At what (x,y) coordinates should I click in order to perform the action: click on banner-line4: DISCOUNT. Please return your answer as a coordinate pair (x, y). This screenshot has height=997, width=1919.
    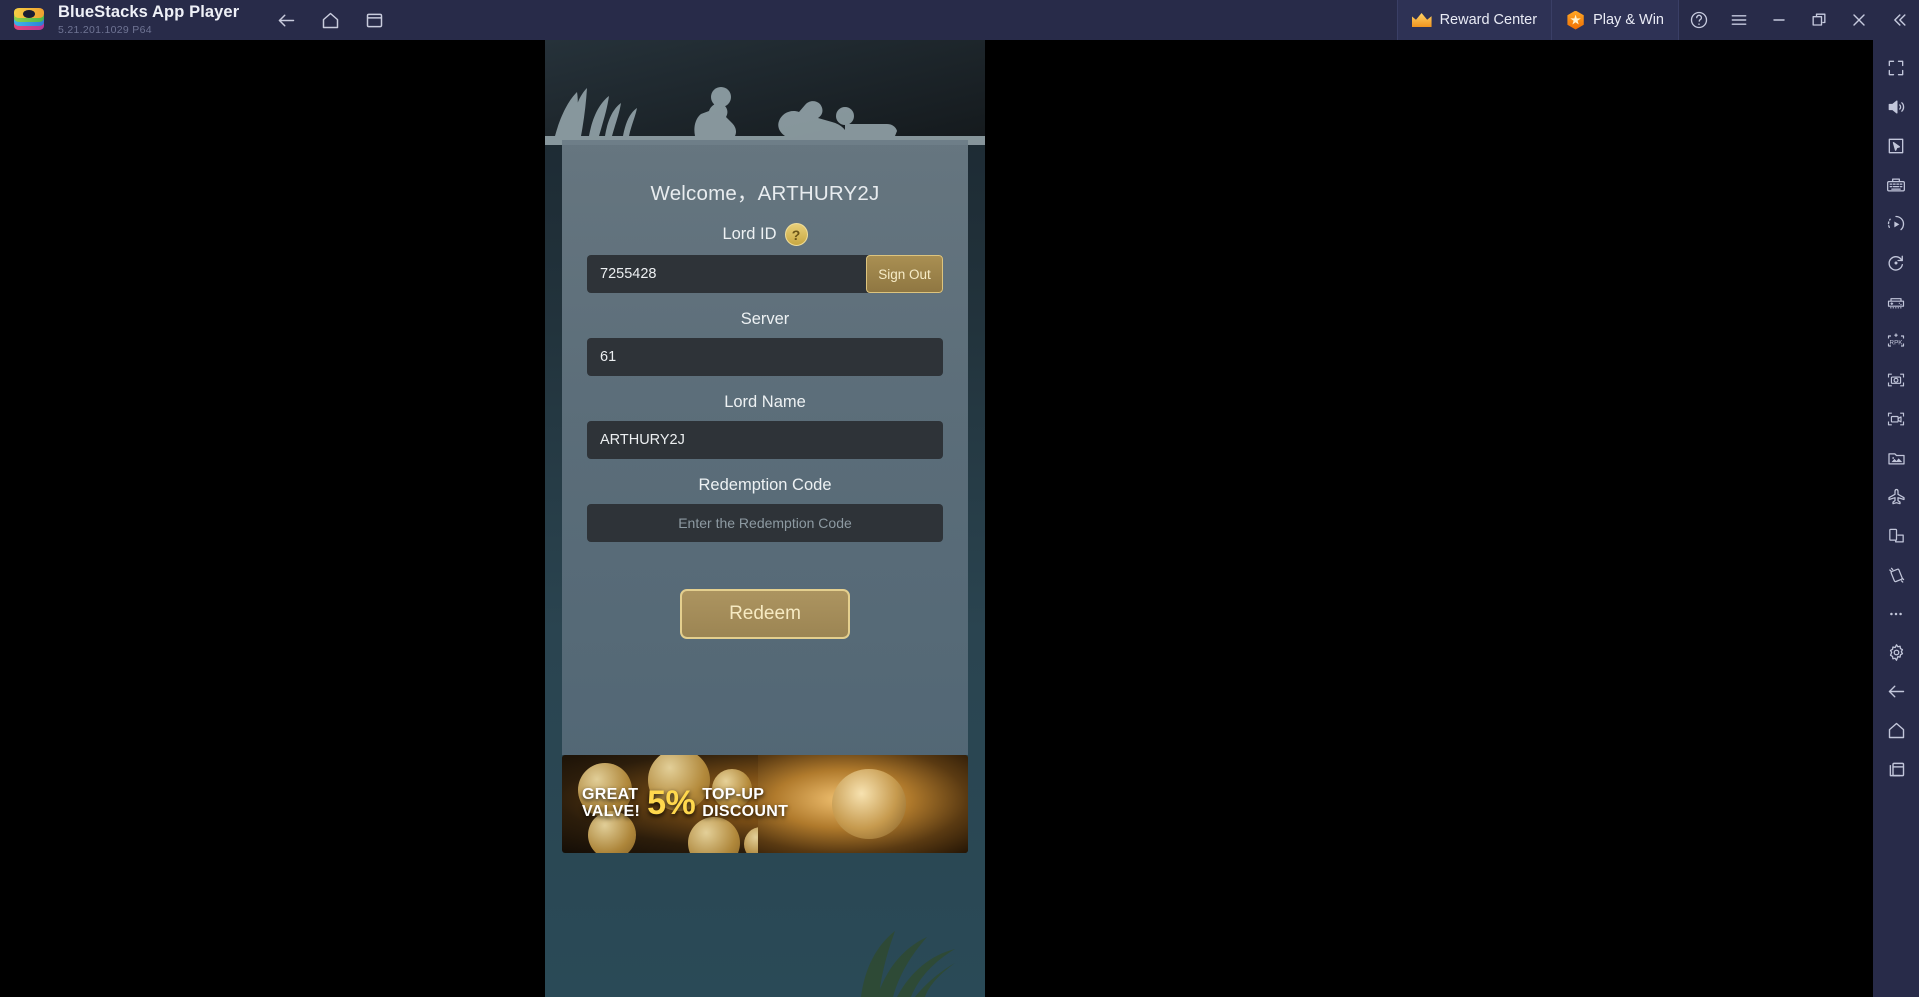
    Looking at the image, I should click on (745, 811).